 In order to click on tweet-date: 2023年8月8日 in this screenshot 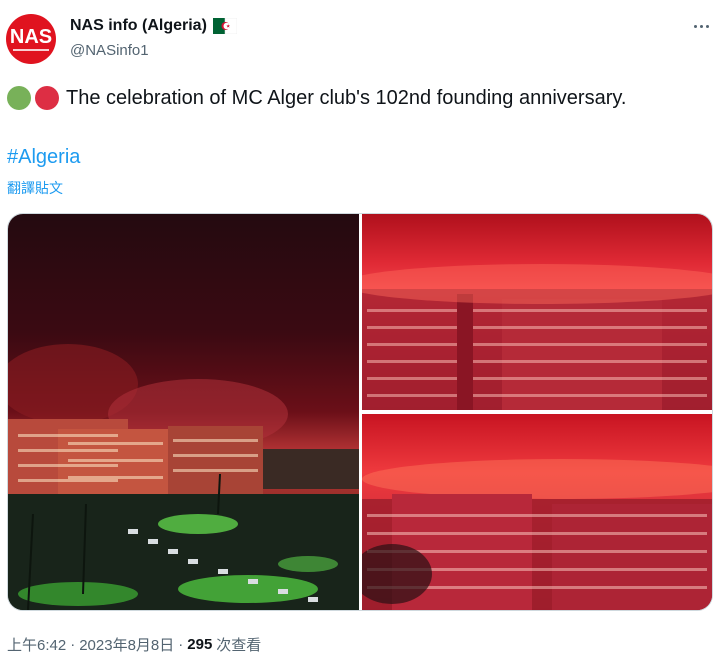, I will do `click(126, 644)`.